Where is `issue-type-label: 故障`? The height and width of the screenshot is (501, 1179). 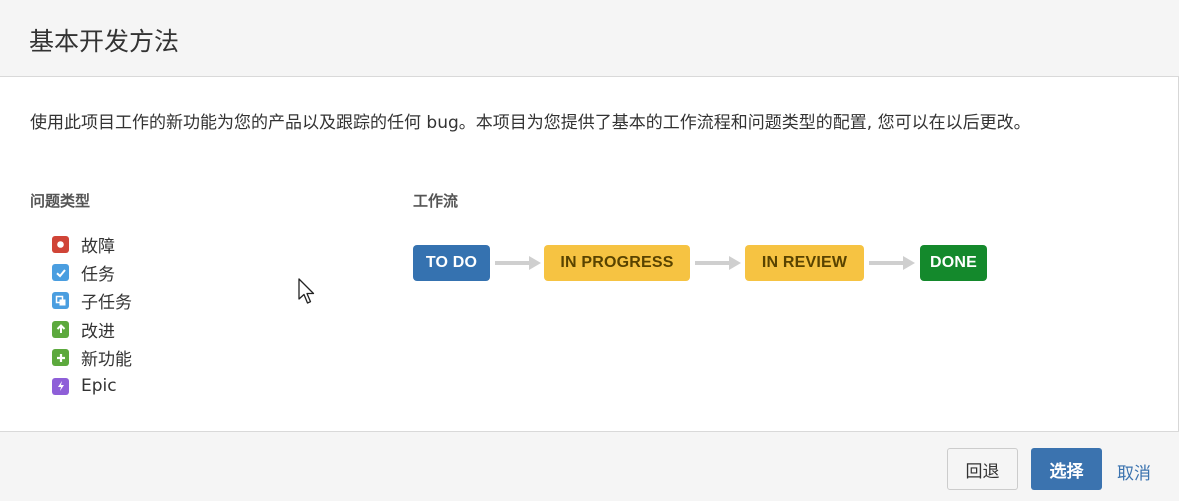 issue-type-label: 故障 is located at coordinates (98, 246).